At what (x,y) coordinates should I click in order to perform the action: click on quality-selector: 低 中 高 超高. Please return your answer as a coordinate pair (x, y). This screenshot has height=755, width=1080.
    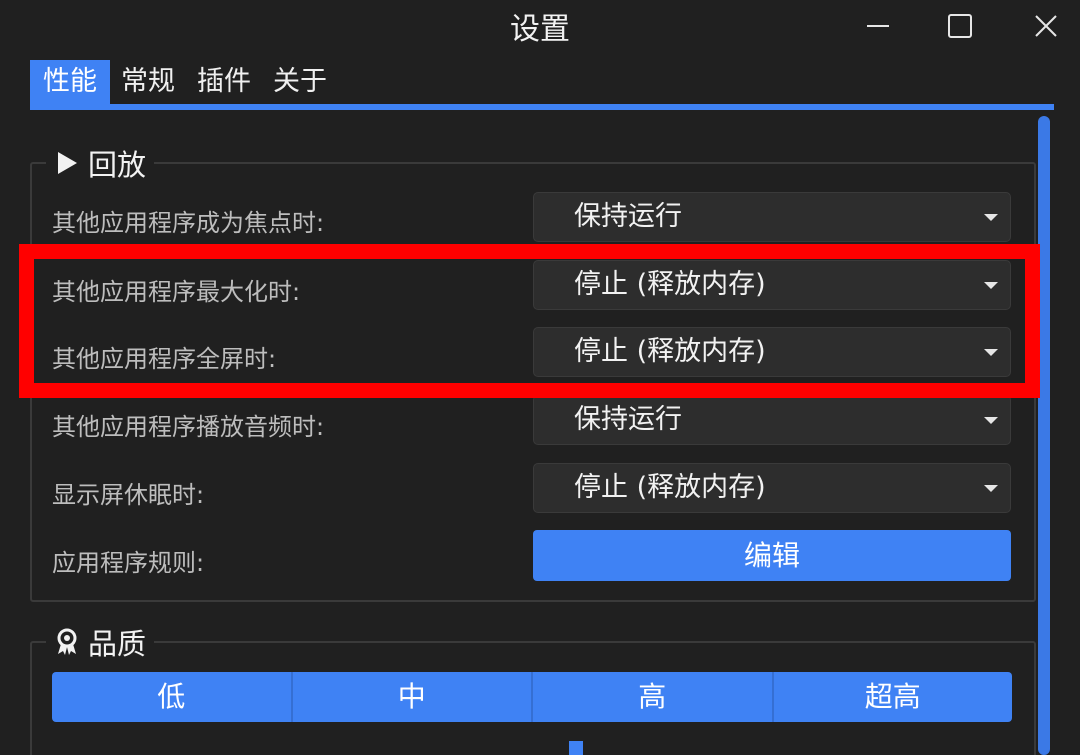
    Looking at the image, I should click on (532, 697).